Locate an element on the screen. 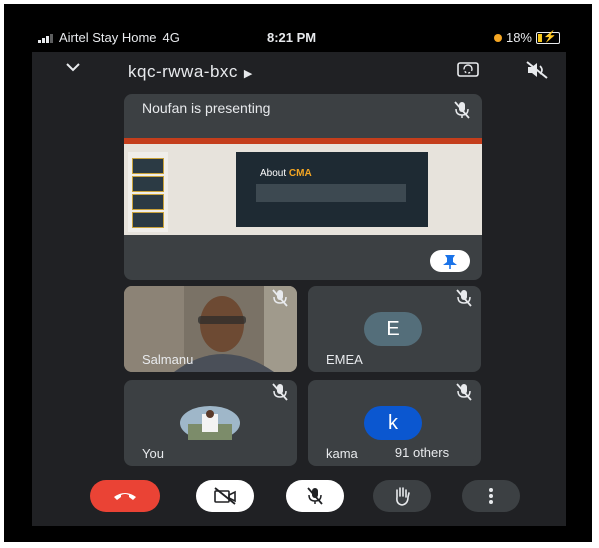 This screenshot has height=548, width=599. participant-tile-kama: k kama 91 others is located at coordinates (394, 423).